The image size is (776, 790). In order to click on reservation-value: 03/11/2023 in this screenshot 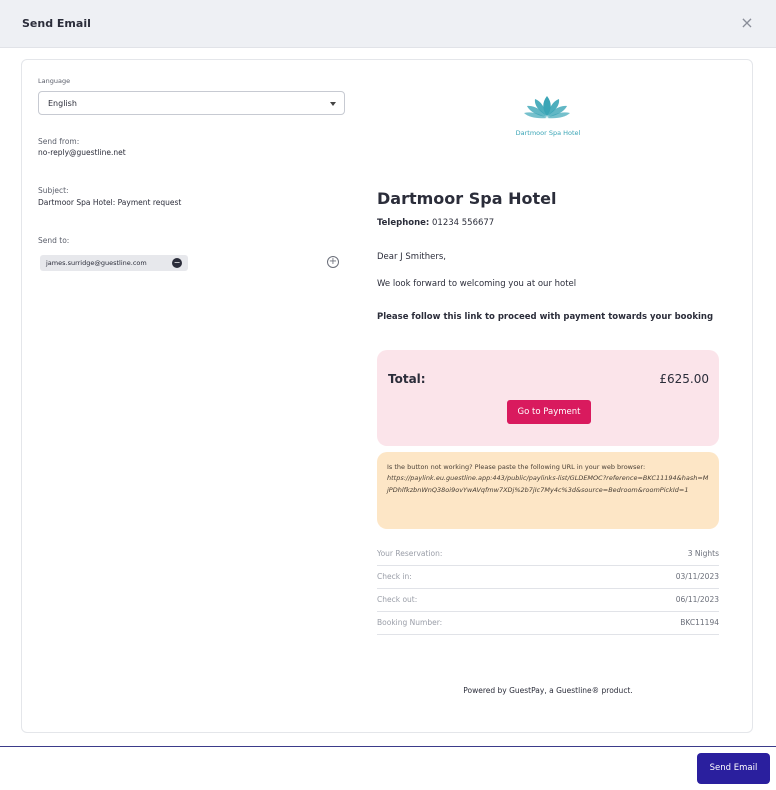, I will do `click(697, 576)`.